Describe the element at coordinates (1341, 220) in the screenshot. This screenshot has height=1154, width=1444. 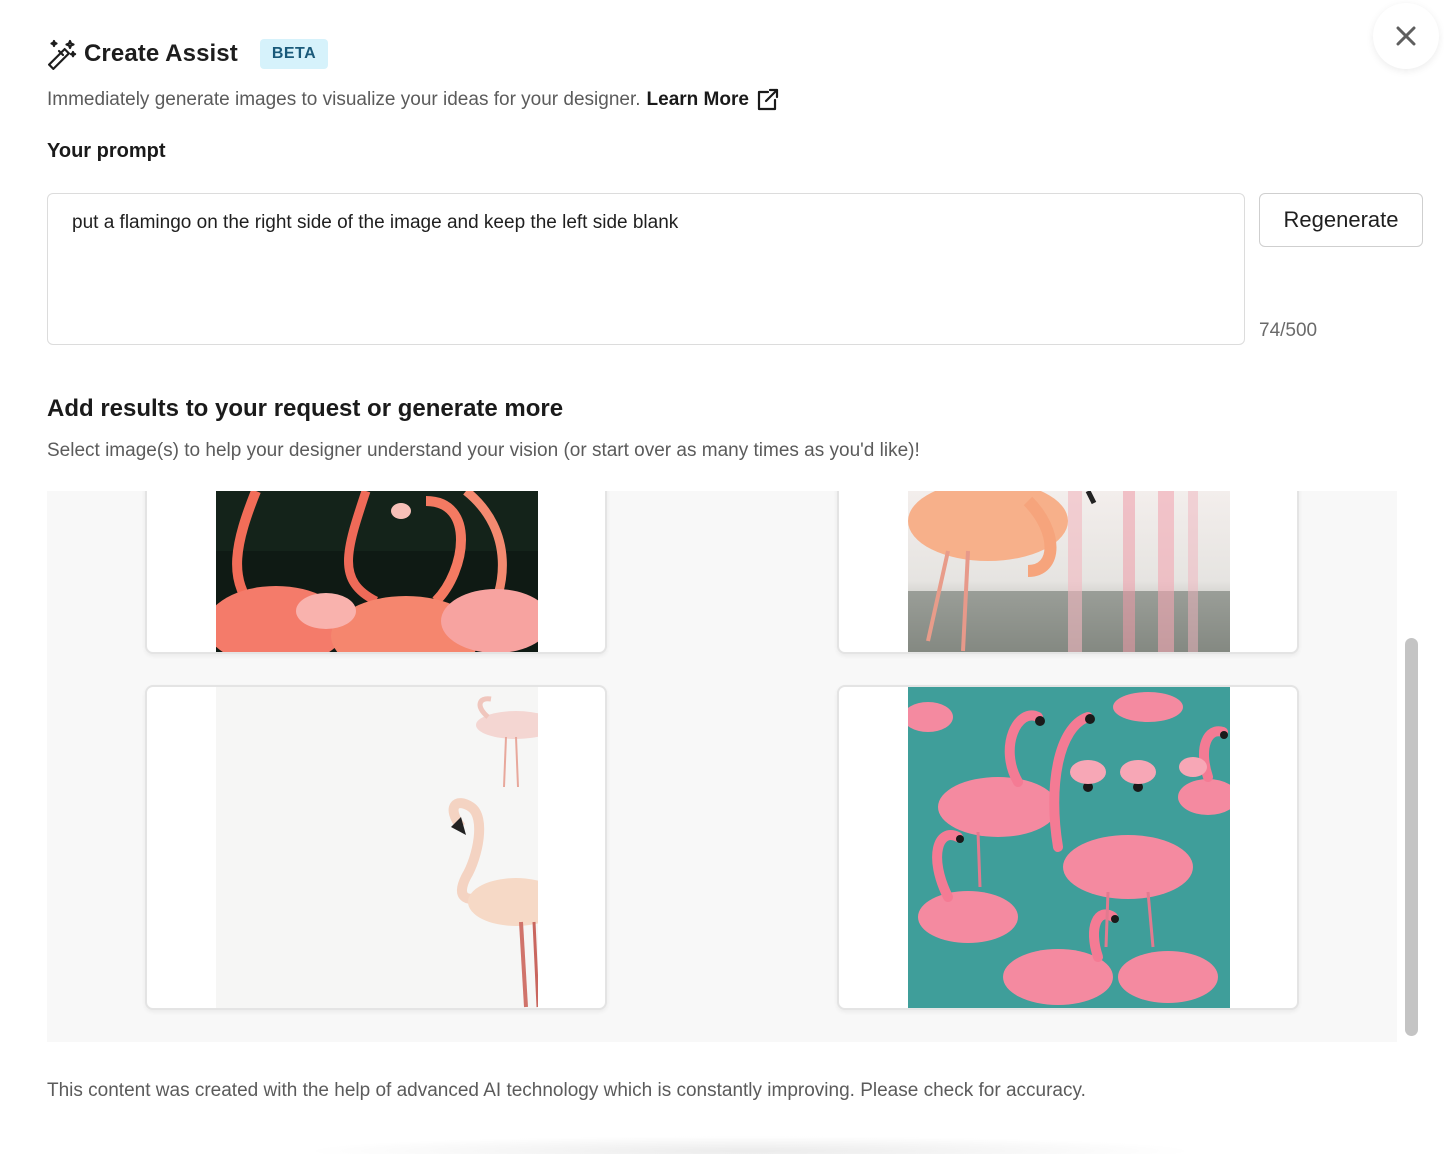
I see `regenerate-button: Regenerate` at that location.